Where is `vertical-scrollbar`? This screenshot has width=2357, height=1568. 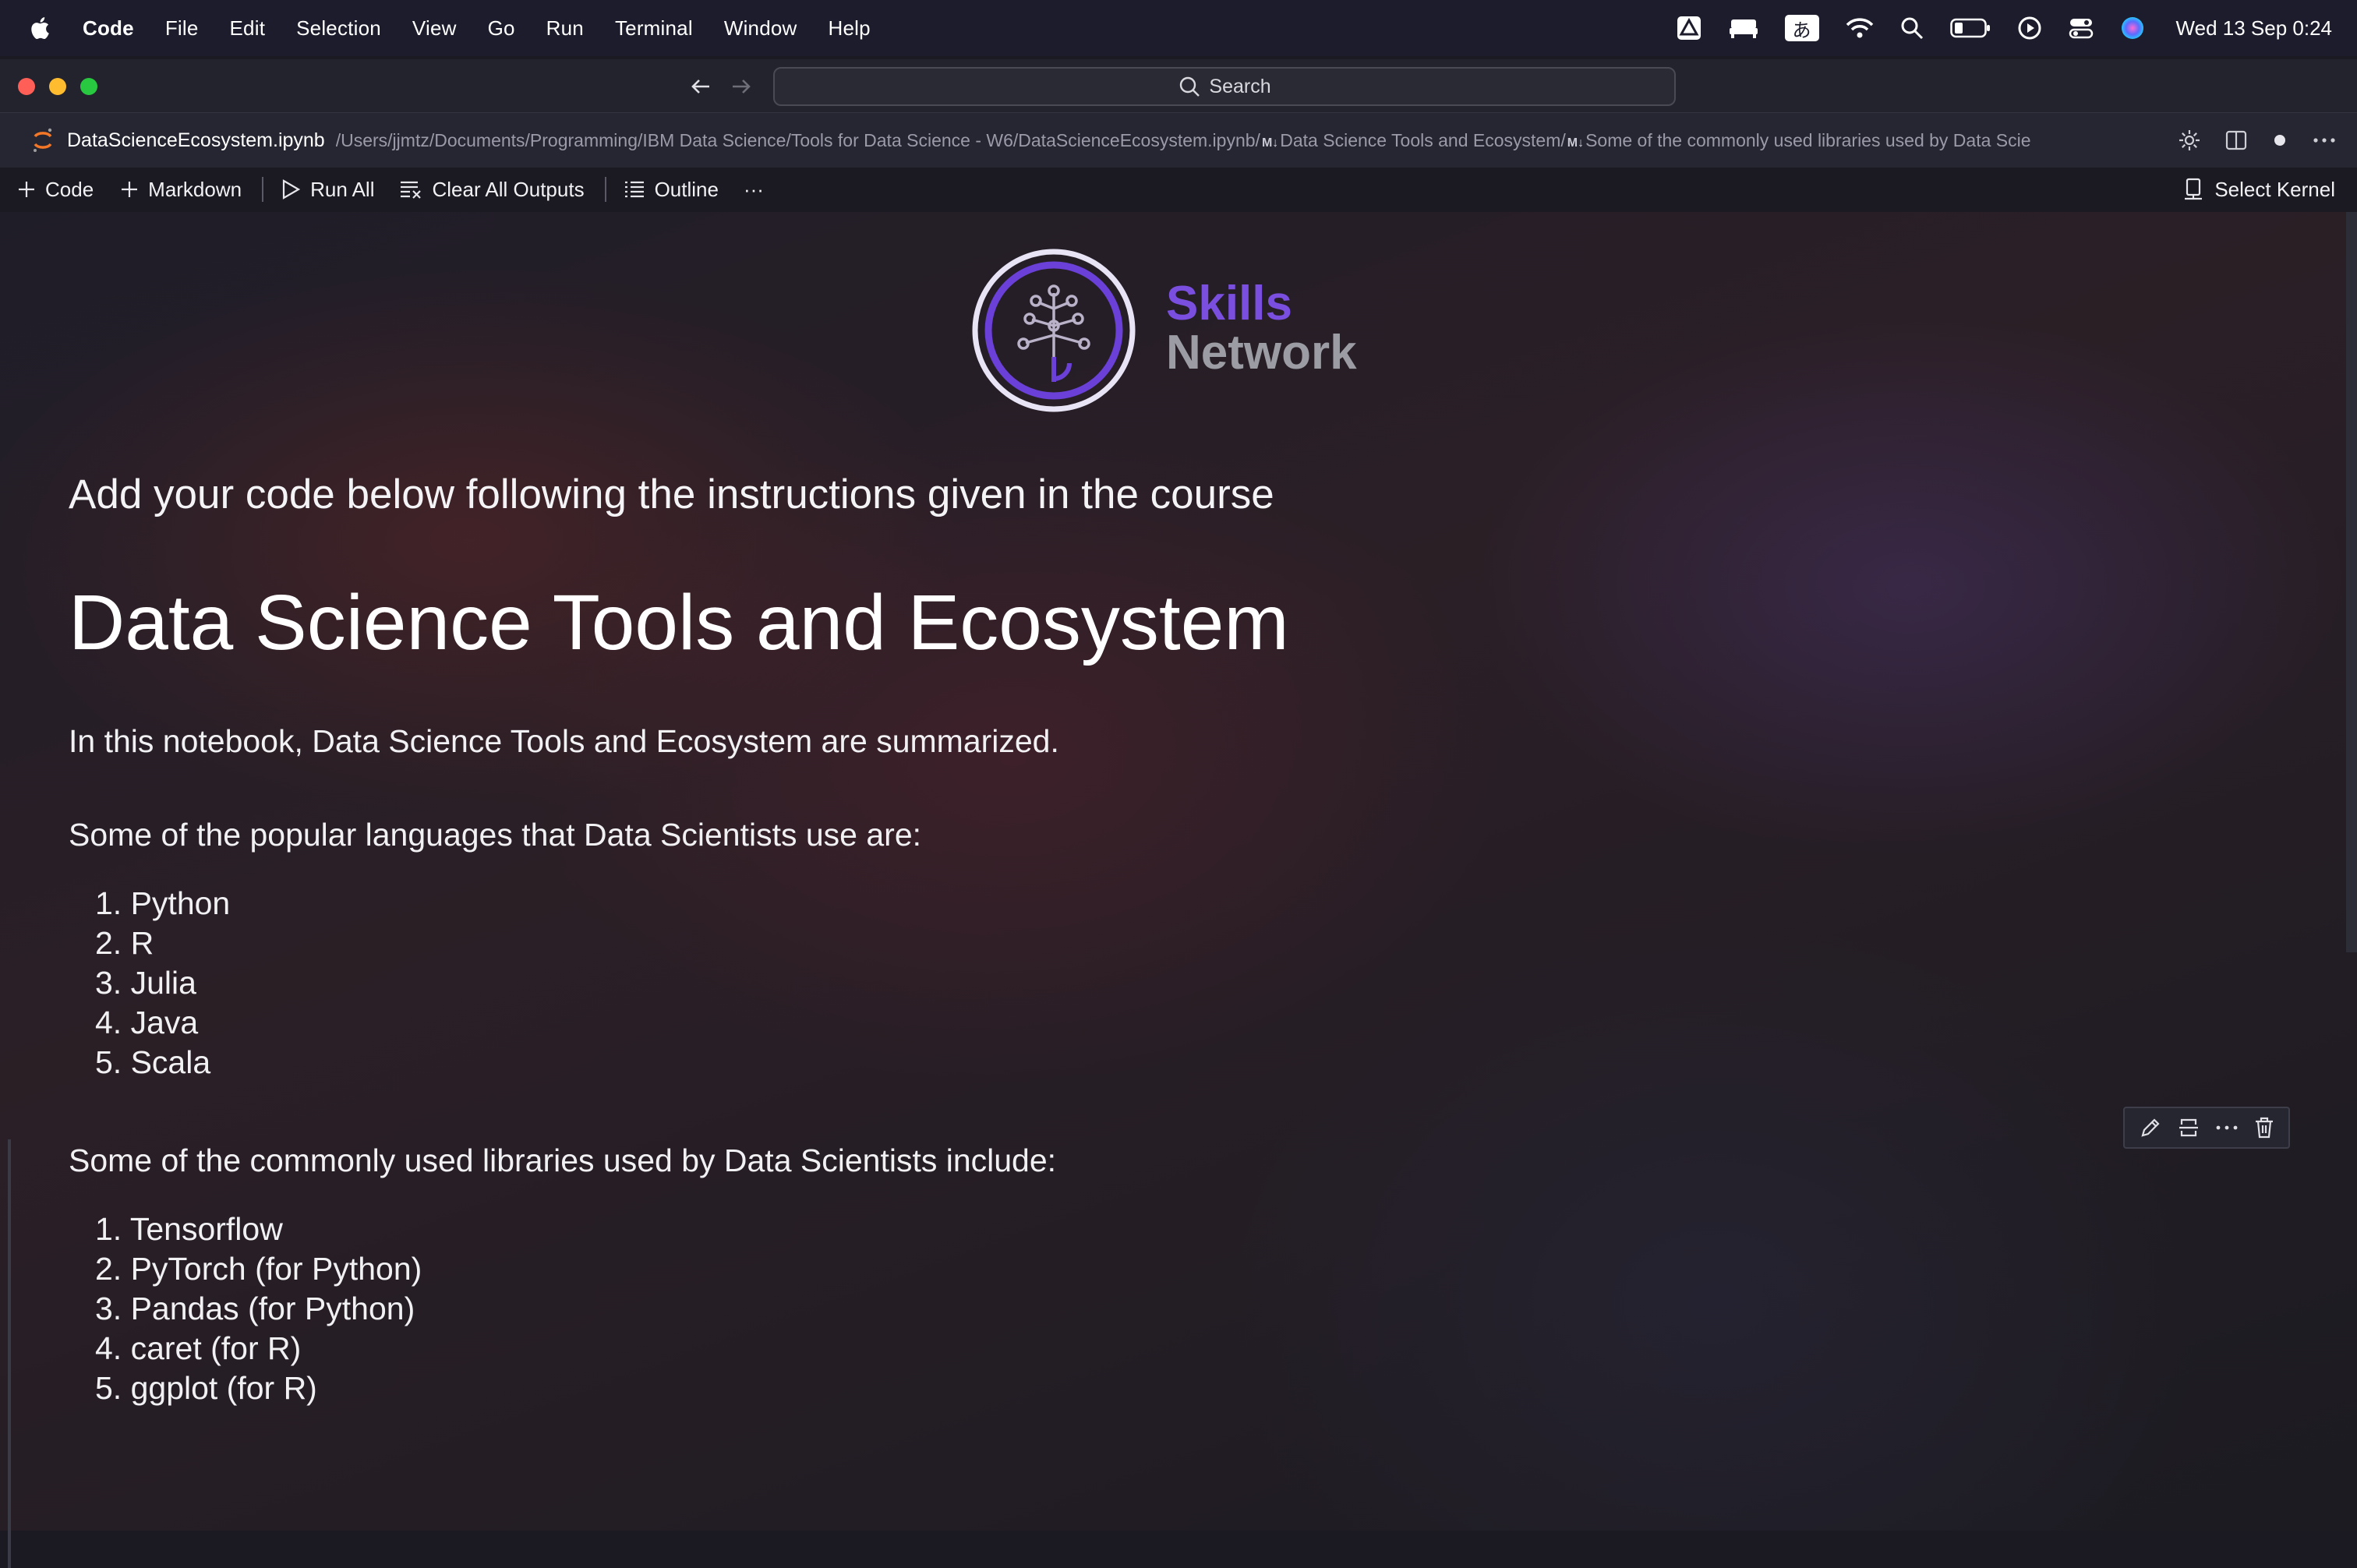
vertical-scrollbar is located at coordinates (2351, 582).